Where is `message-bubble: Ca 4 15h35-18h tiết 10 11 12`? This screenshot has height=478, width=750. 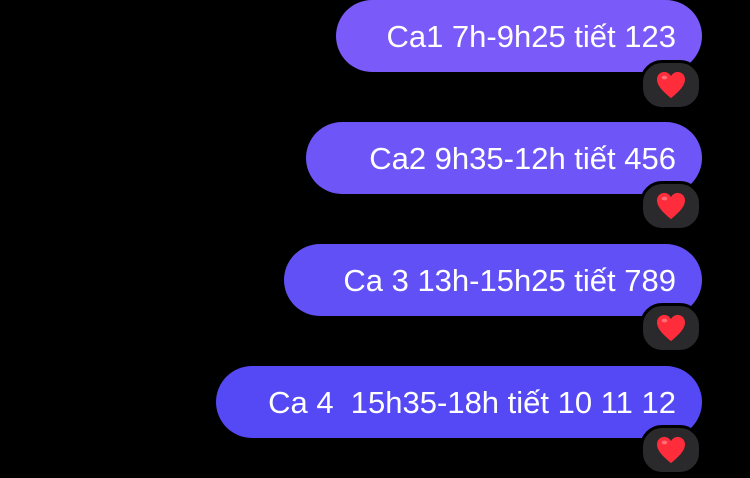 message-bubble: Ca 4 15h35-18h tiết 10 11 12 is located at coordinates (459, 402).